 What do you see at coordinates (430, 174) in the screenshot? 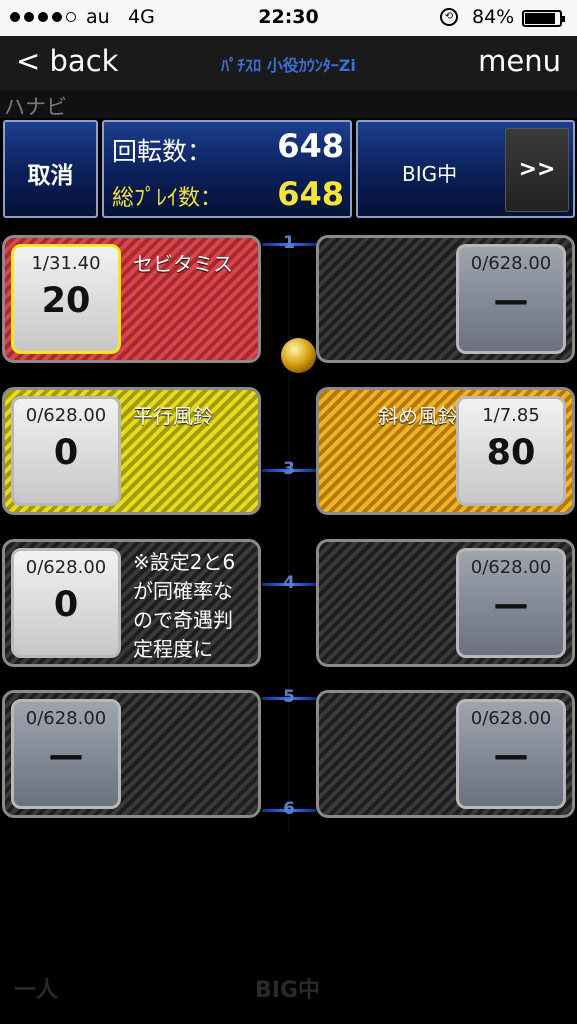
I see `mode-label: BIG中` at bounding box center [430, 174].